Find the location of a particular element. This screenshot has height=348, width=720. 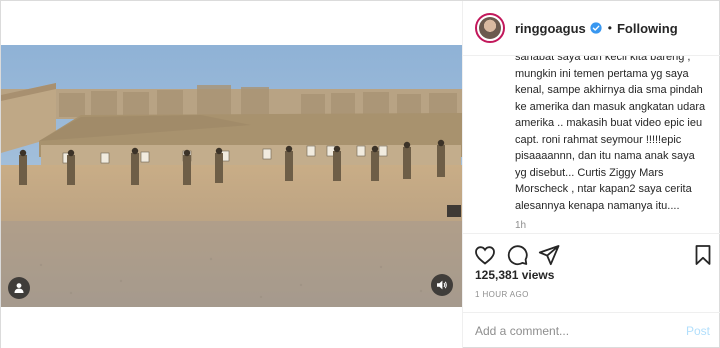

following-button: Following is located at coordinates (647, 28).